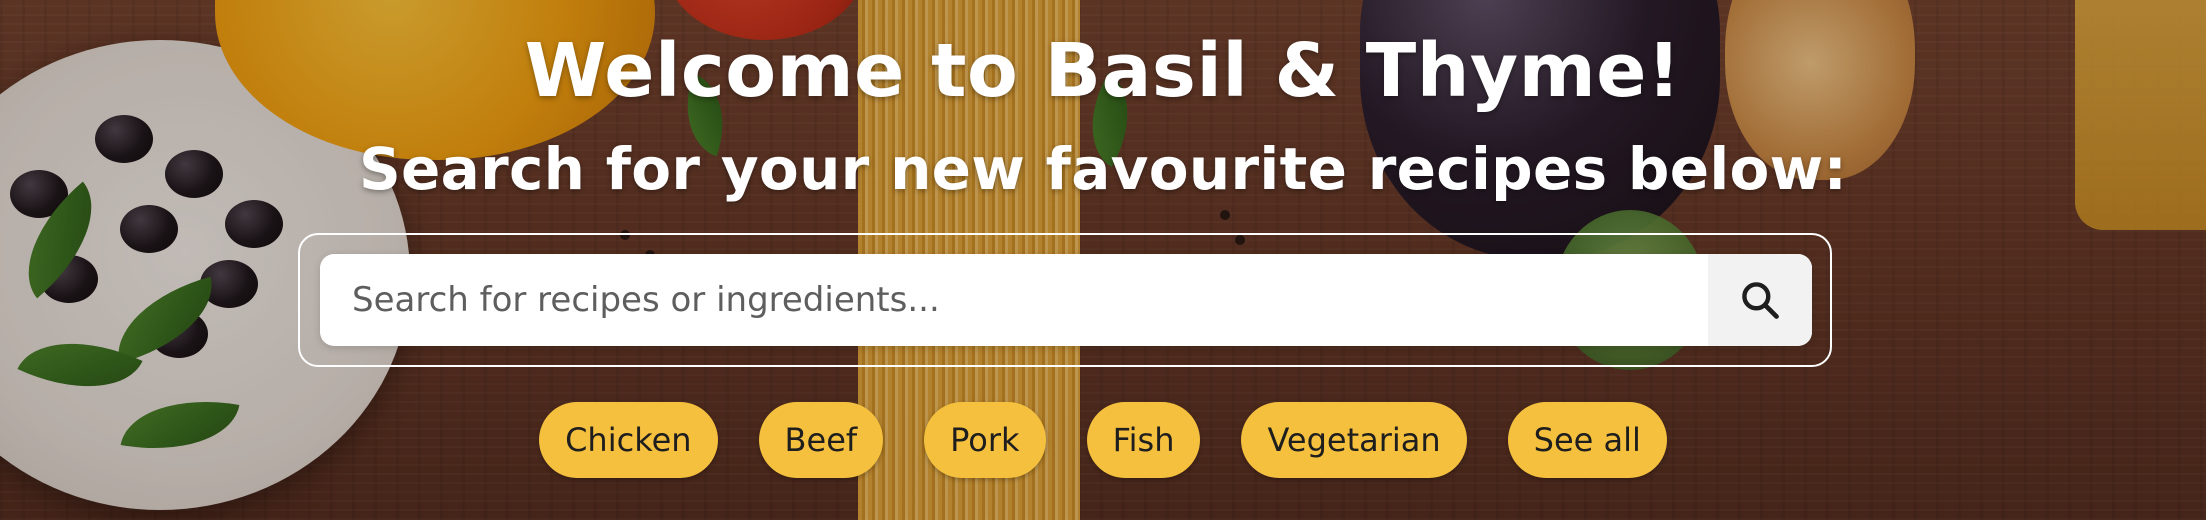 The height and width of the screenshot is (520, 2206). I want to click on search-input, so click(1014, 300).